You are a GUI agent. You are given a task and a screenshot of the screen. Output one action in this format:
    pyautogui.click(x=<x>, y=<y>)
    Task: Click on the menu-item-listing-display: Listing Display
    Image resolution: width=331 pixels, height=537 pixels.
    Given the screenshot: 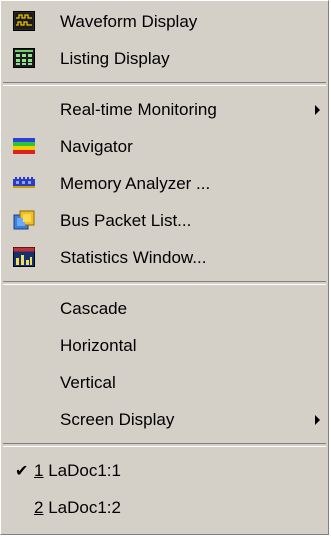 What is the action you would take?
    pyautogui.click(x=164, y=58)
    